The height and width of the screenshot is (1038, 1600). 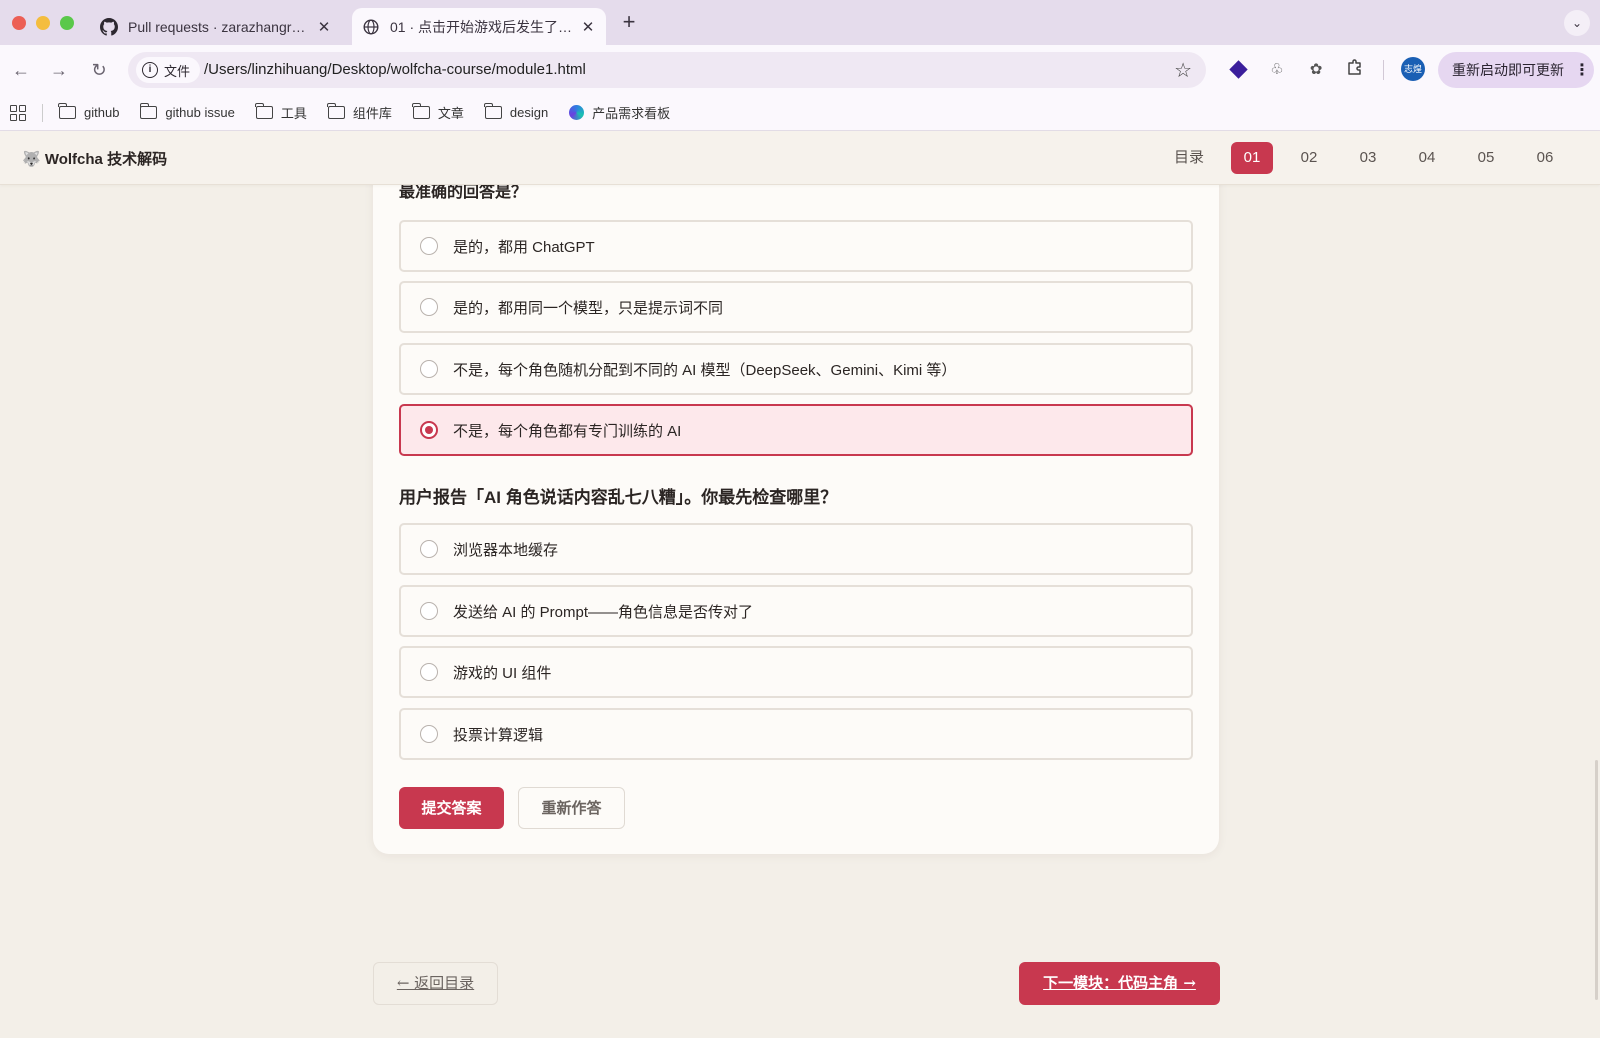 What do you see at coordinates (529, 112) in the screenshot?
I see `bookmark-label: design` at bounding box center [529, 112].